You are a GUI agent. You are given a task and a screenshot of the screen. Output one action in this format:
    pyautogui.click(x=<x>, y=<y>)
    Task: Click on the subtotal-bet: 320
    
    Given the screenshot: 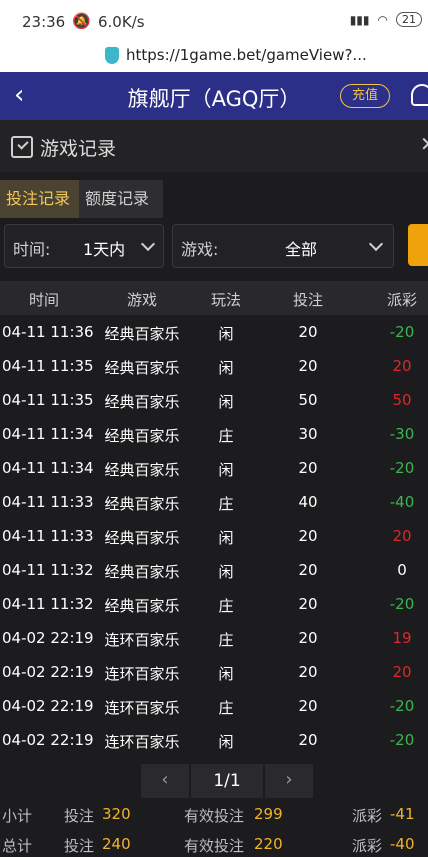 What is the action you would take?
    pyautogui.click(x=116, y=814)
    